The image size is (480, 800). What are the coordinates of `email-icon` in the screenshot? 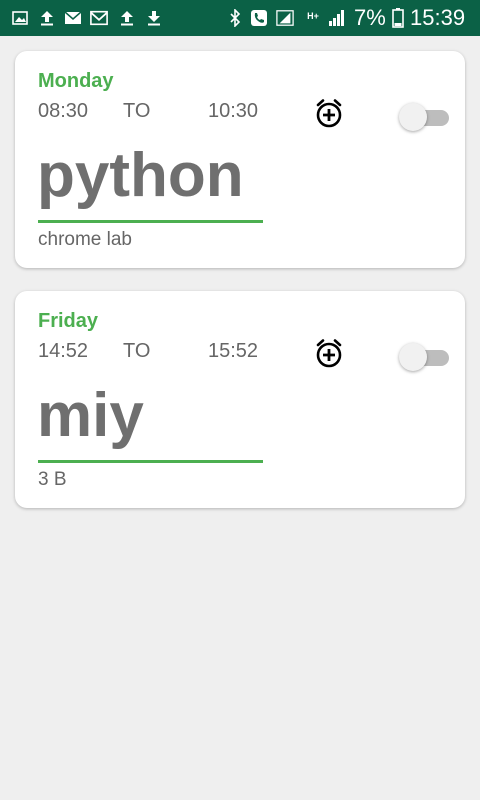 It's located at (73, 18).